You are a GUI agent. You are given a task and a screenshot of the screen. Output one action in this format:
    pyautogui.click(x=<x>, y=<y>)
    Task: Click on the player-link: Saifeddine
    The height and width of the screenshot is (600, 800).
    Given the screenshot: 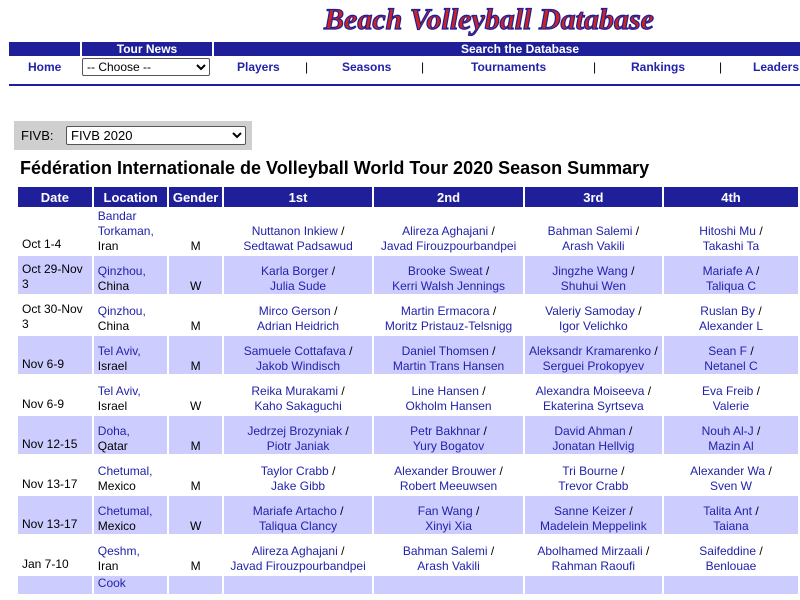 What is the action you would take?
    pyautogui.click(x=727, y=551)
    